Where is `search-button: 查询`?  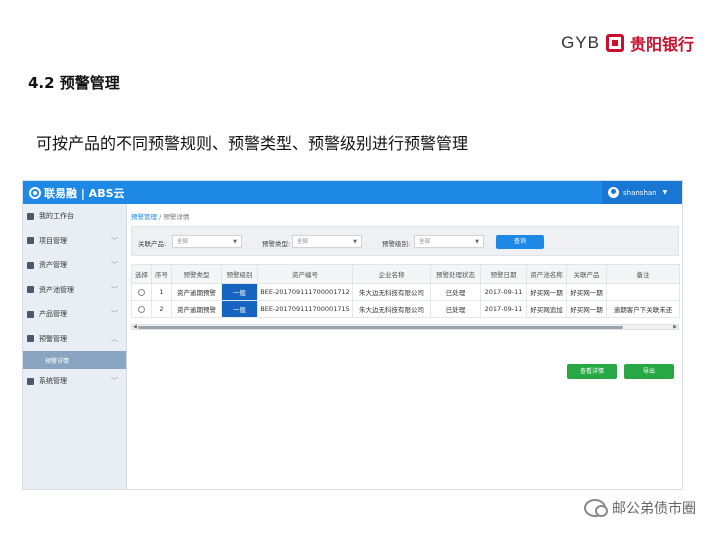
search-button: 查询 is located at coordinates (520, 242).